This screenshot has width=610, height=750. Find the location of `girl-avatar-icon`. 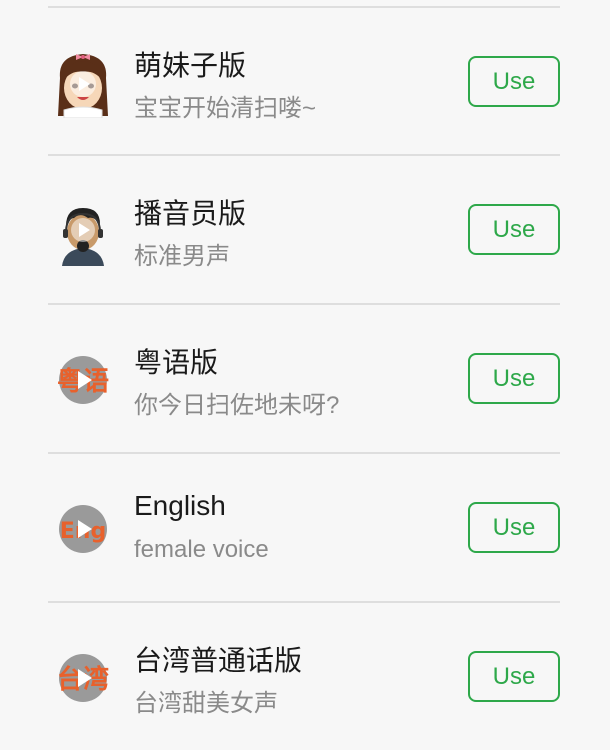

girl-avatar-icon is located at coordinates (83, 83).